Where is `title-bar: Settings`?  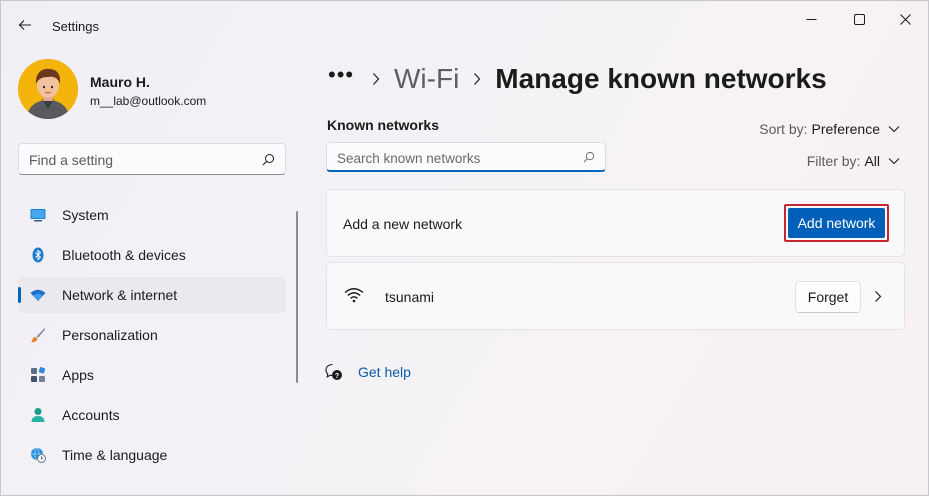 title-bar: Settings is located at coordinates (464, 24).